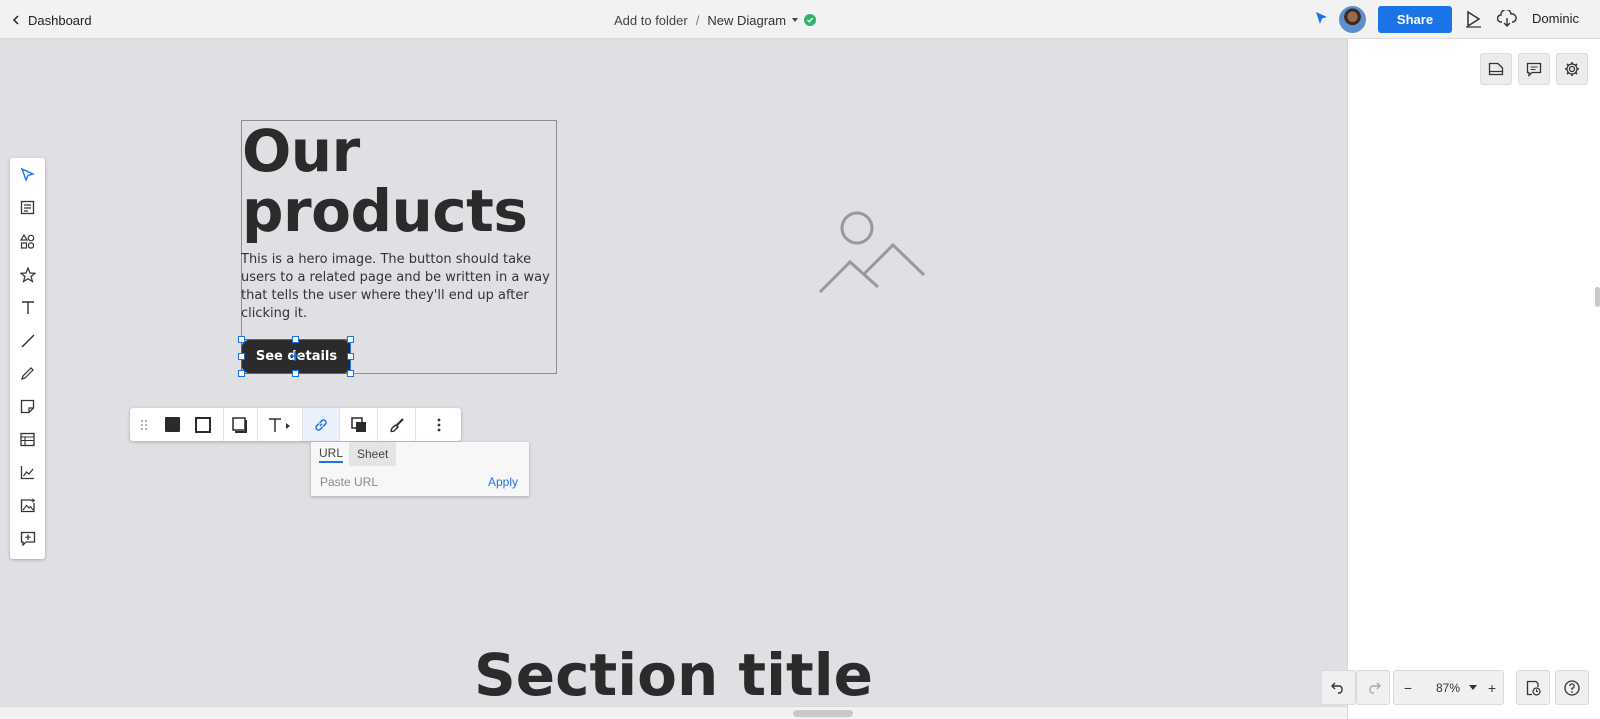 Image resolution: width=1600 pixels, height=719 pixels. I want to click on user-avatar, so click(1352, 19).